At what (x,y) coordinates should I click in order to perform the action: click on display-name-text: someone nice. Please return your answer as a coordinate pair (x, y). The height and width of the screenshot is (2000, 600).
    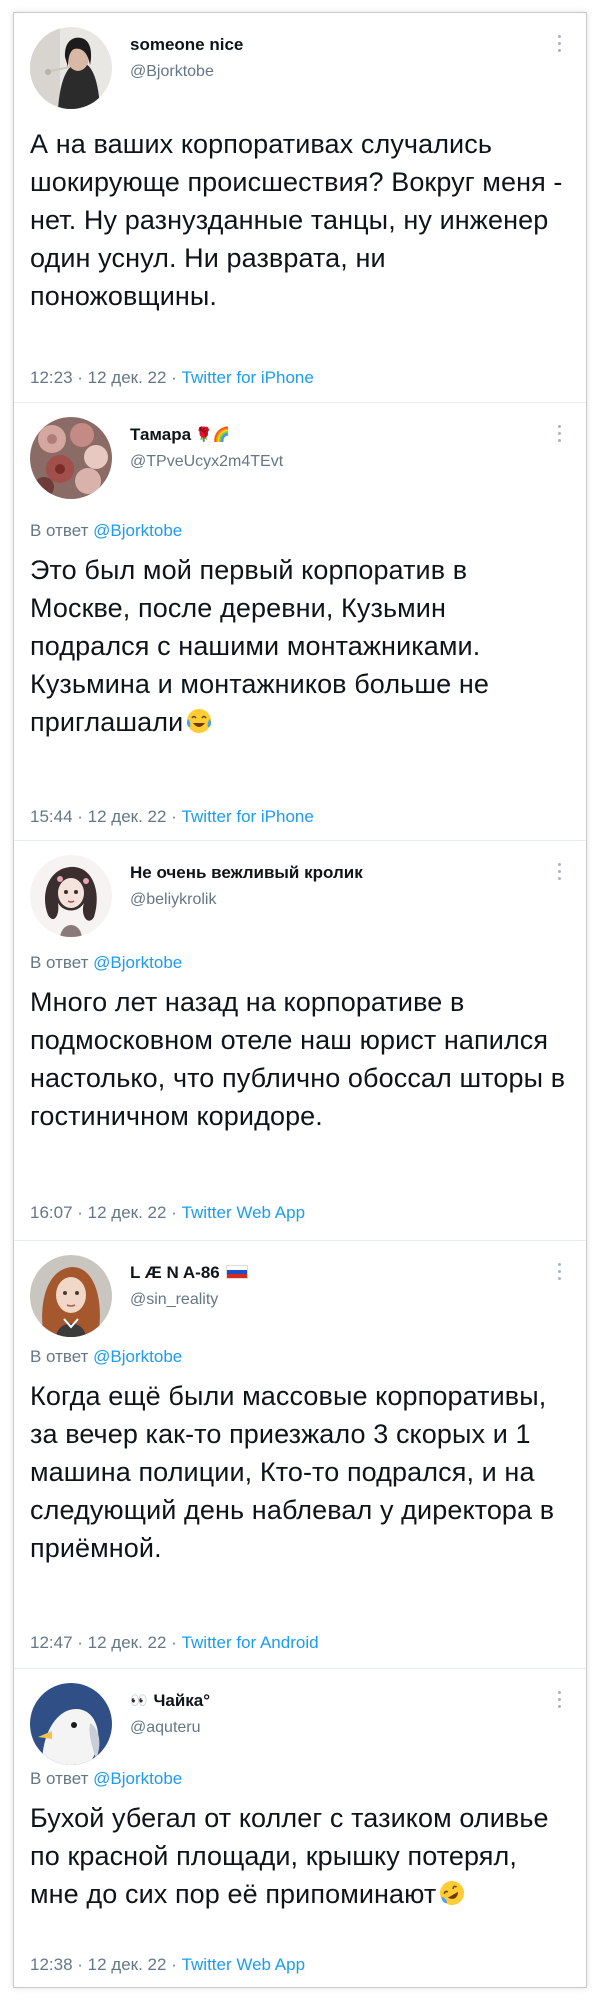
    Looking at the image, I should click on (187, 44).